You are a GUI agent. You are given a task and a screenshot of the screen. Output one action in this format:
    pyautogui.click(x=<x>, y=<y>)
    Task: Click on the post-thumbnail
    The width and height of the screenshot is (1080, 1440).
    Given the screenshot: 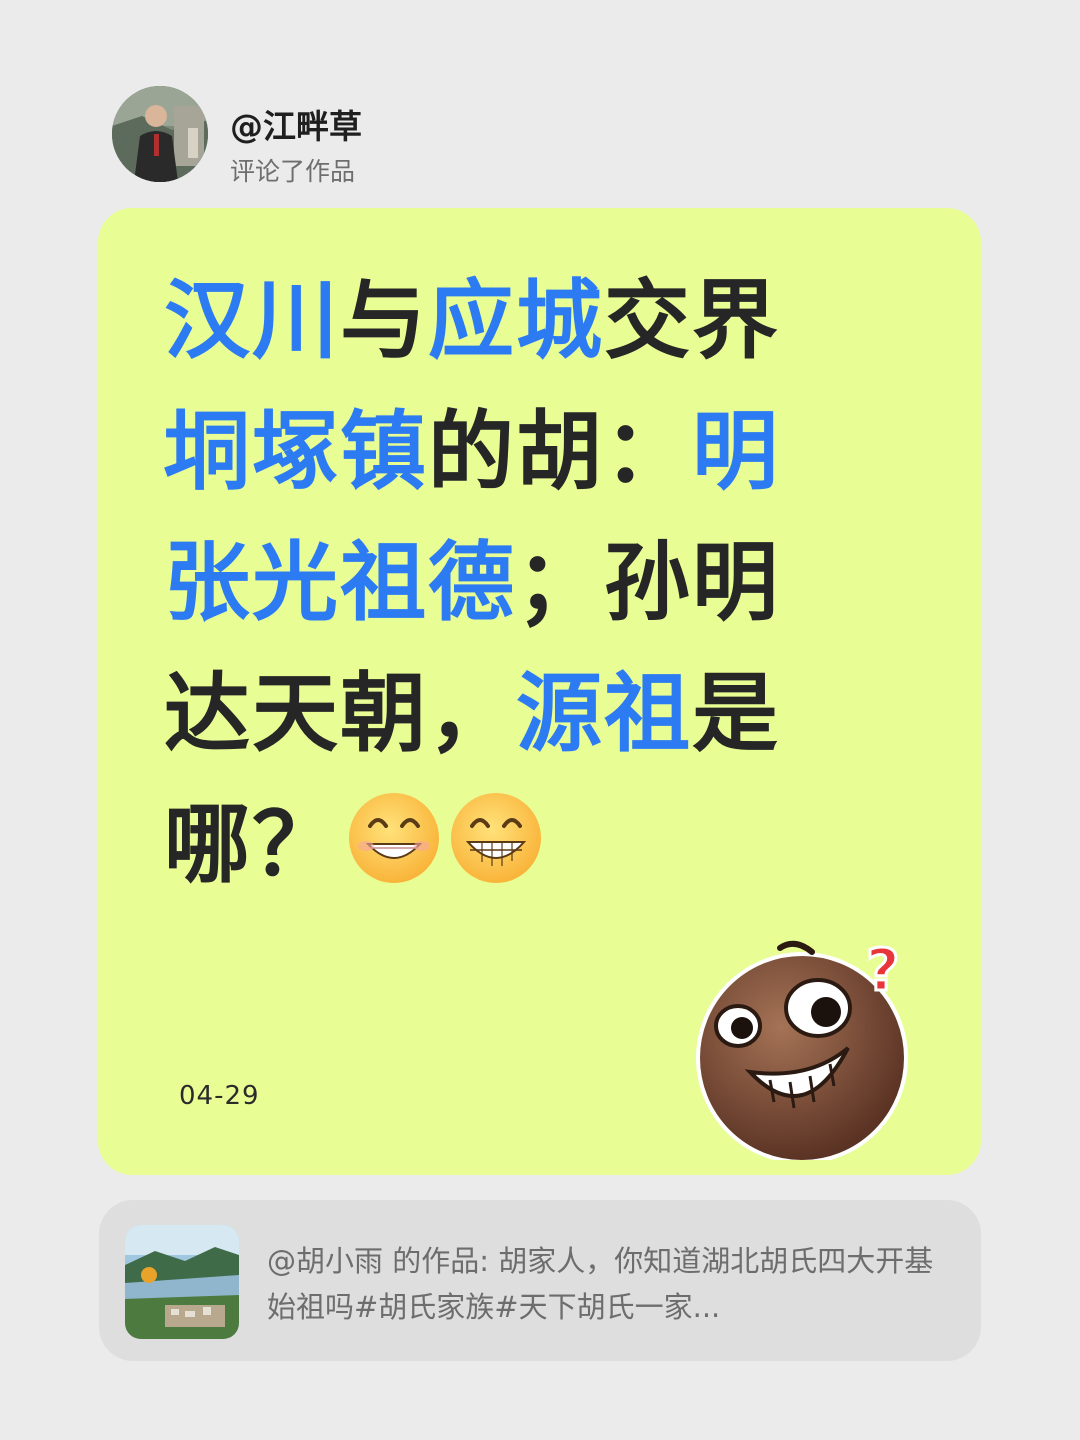 What is the action you would take?
    pyautogui.click(x=182, y=1282)
    